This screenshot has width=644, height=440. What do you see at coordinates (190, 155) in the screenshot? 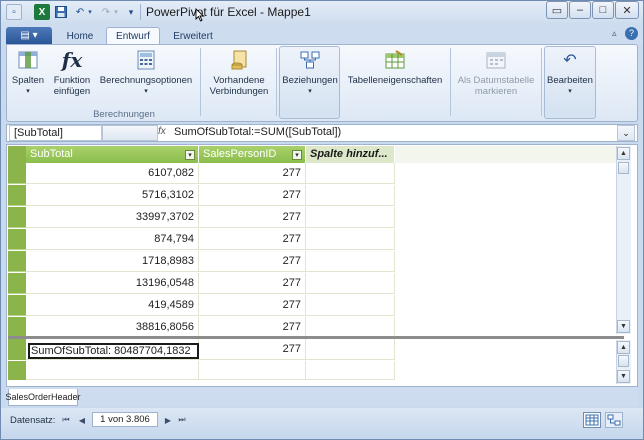
I see `filter-dropdown-icon: ▾` at bounding box center [190, 155].